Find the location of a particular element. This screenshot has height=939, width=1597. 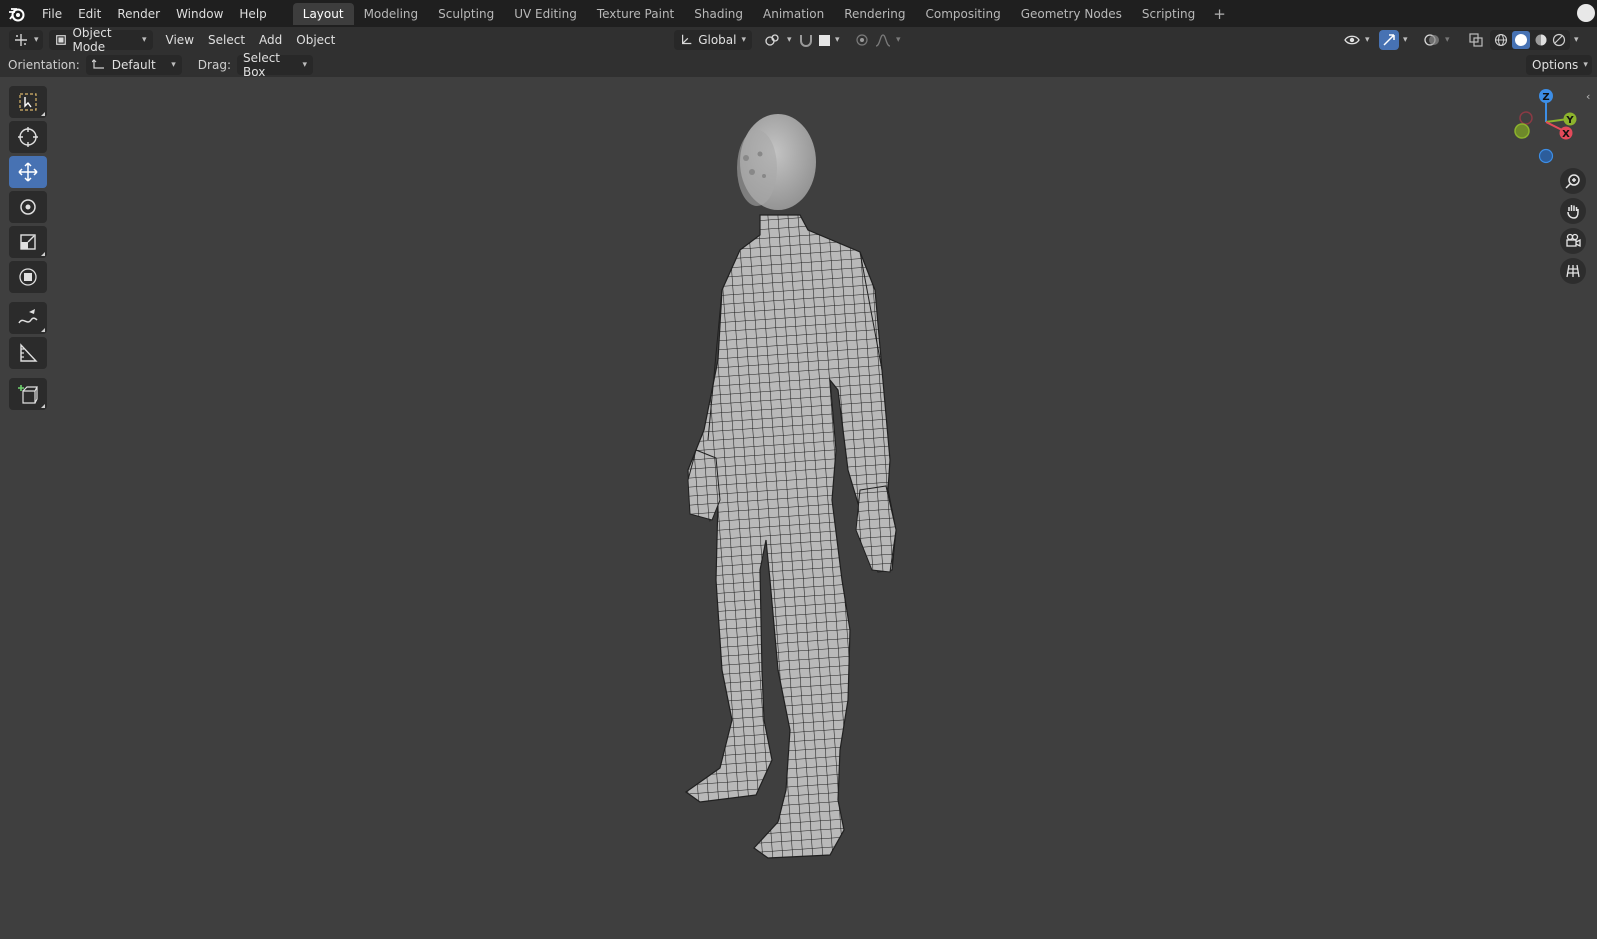

pivot-point-dropdown: ▾ is located at coordinates (778, 40).